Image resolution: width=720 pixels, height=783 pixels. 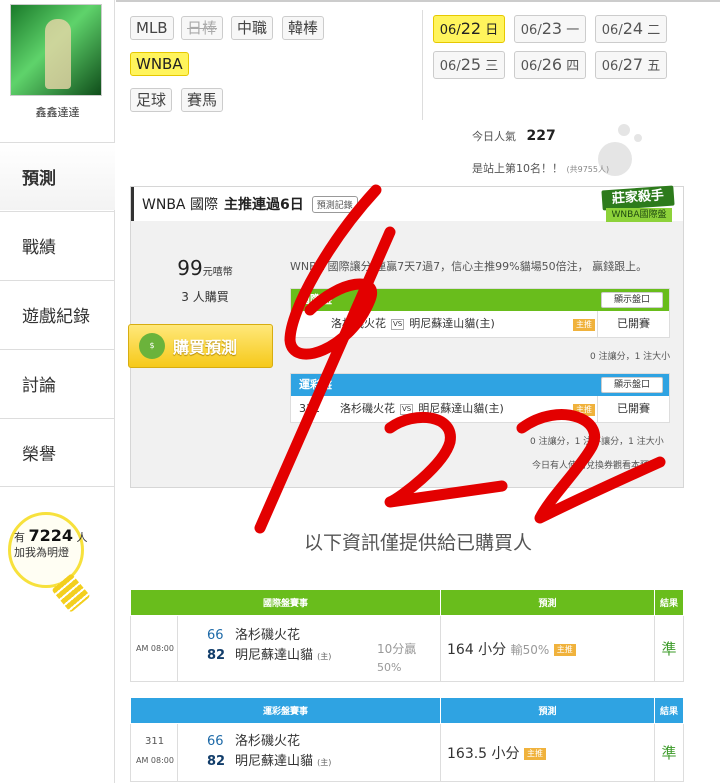 What do you see at coordinates (630, 357) in the screenshot?
I see `intl-note: 0 注讓分，1 注大小` at bounding box center [630, 357].